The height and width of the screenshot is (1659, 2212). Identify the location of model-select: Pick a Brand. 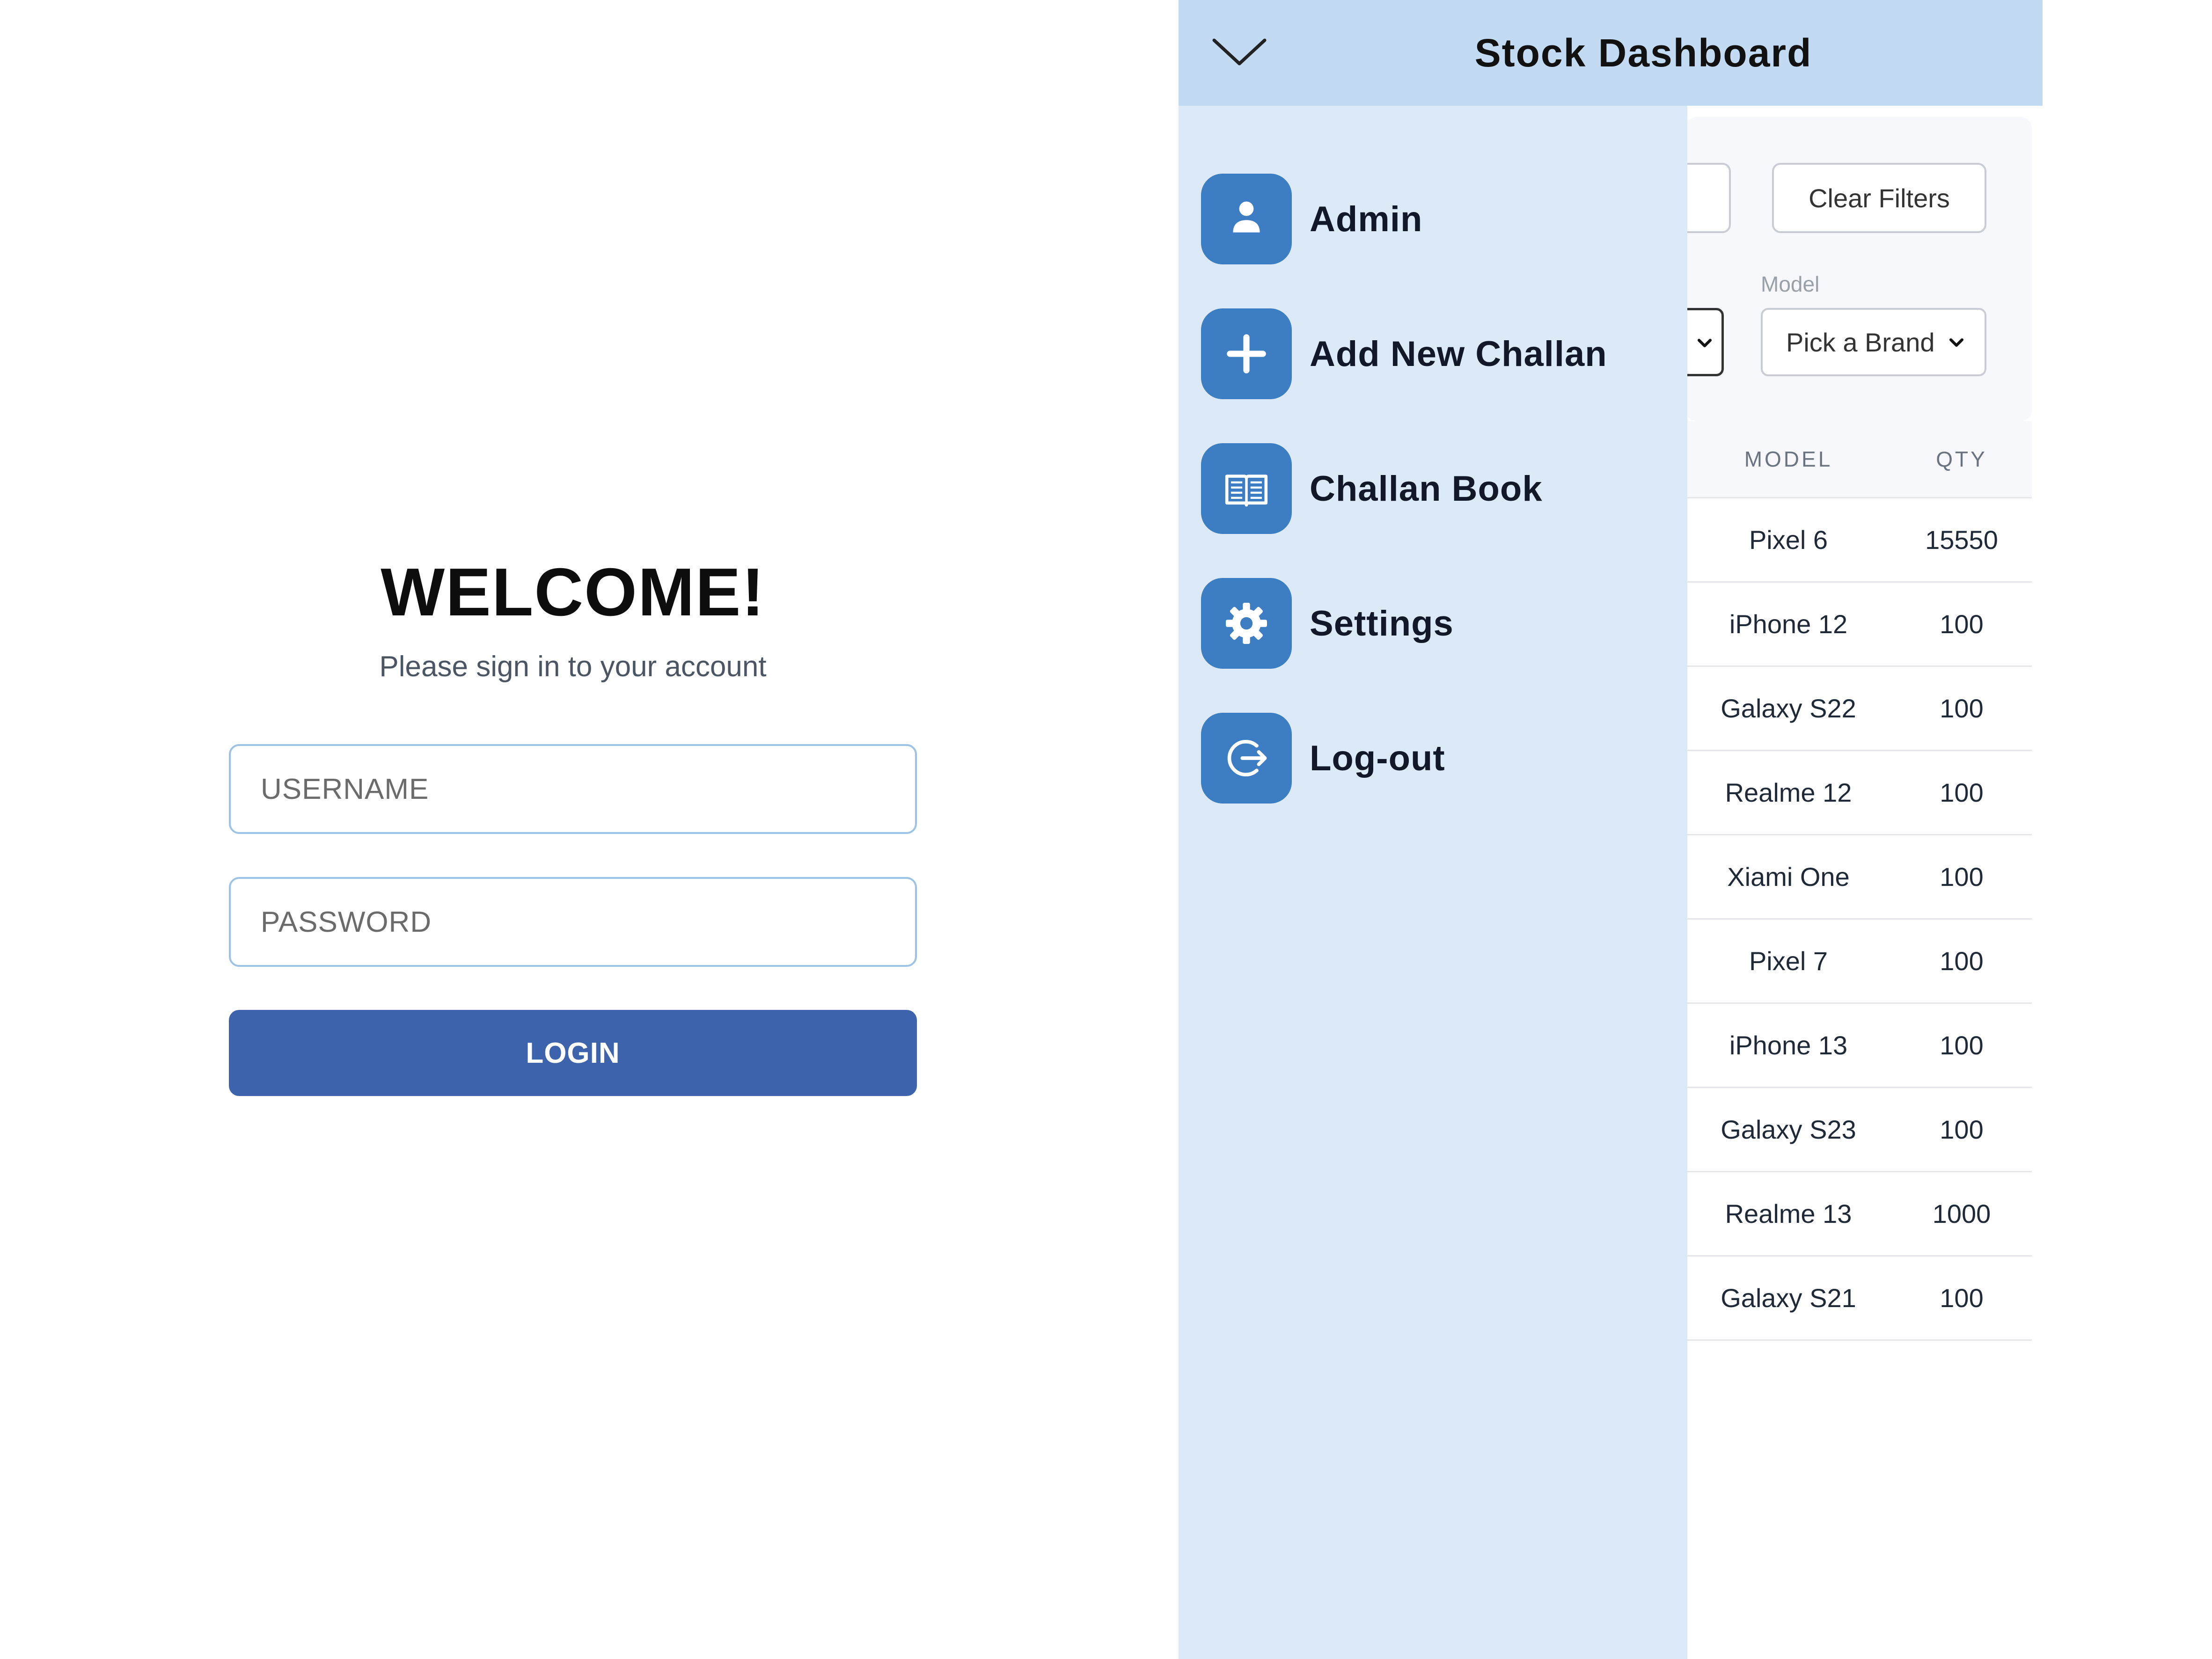
(1873, 342).